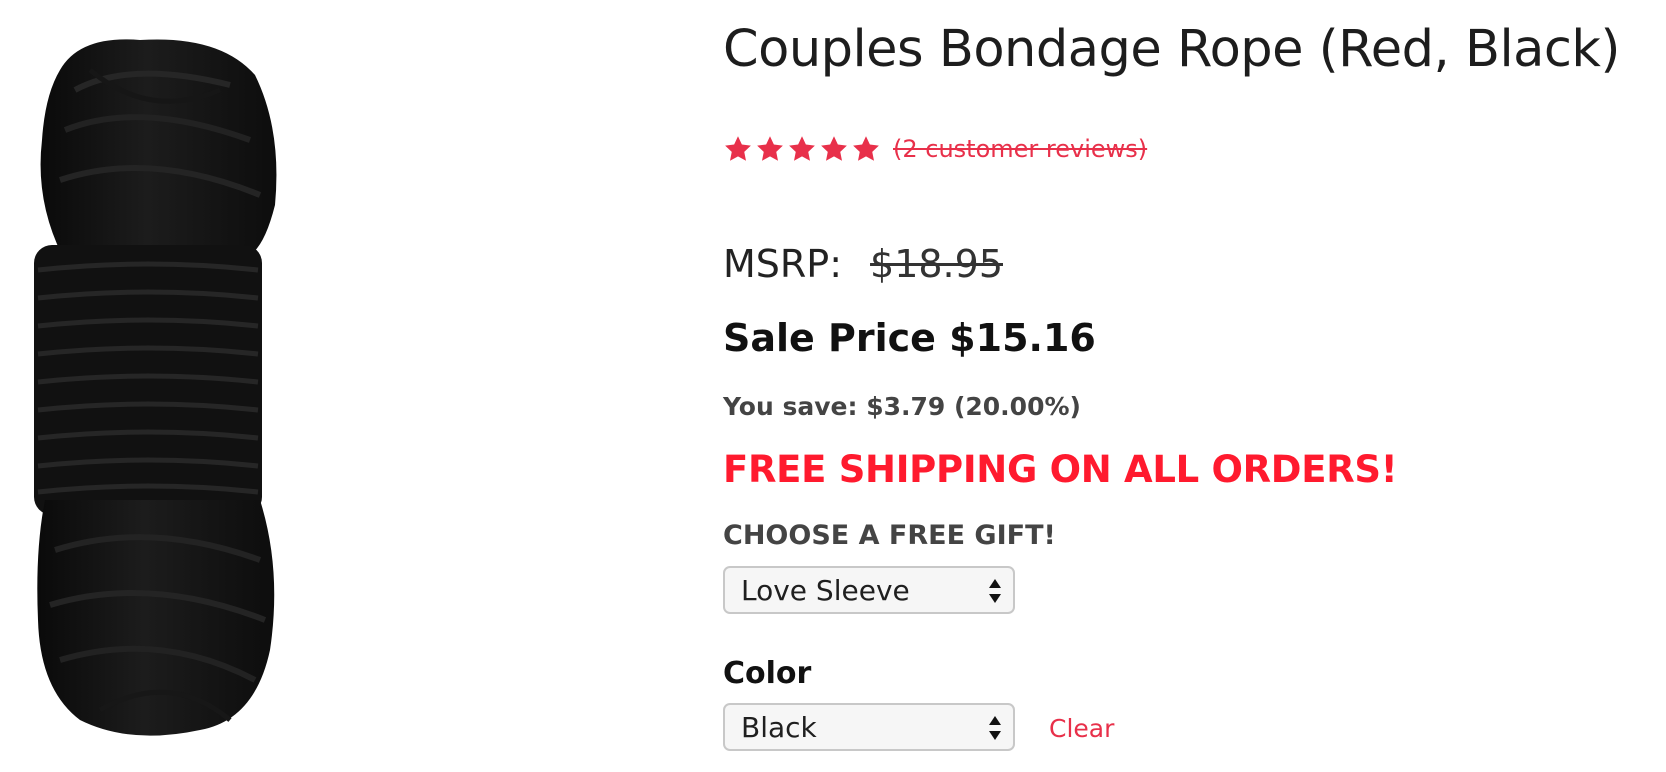 The height and width of the screenshot is (772, 1666). What do you see at coordinates (936, 264) in the screenshot?
I see `msrp-price: $18.95` at bounding box center [936, 264].